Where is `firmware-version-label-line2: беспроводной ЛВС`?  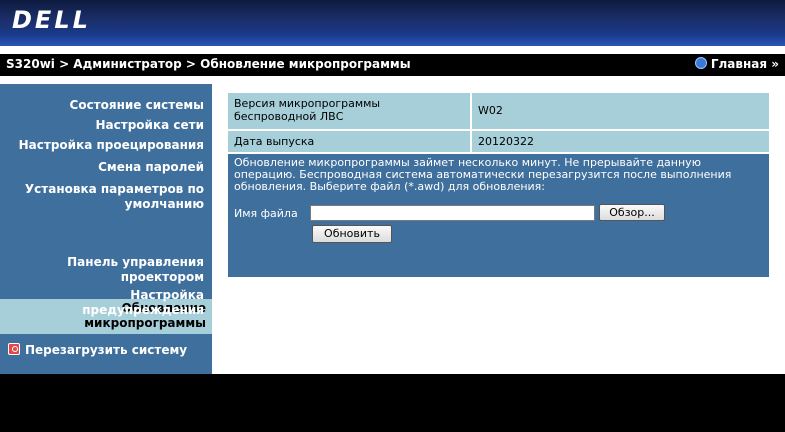 firmware-version-label-line2: беспроводной ЛВС is located at coordinates (289, 116).